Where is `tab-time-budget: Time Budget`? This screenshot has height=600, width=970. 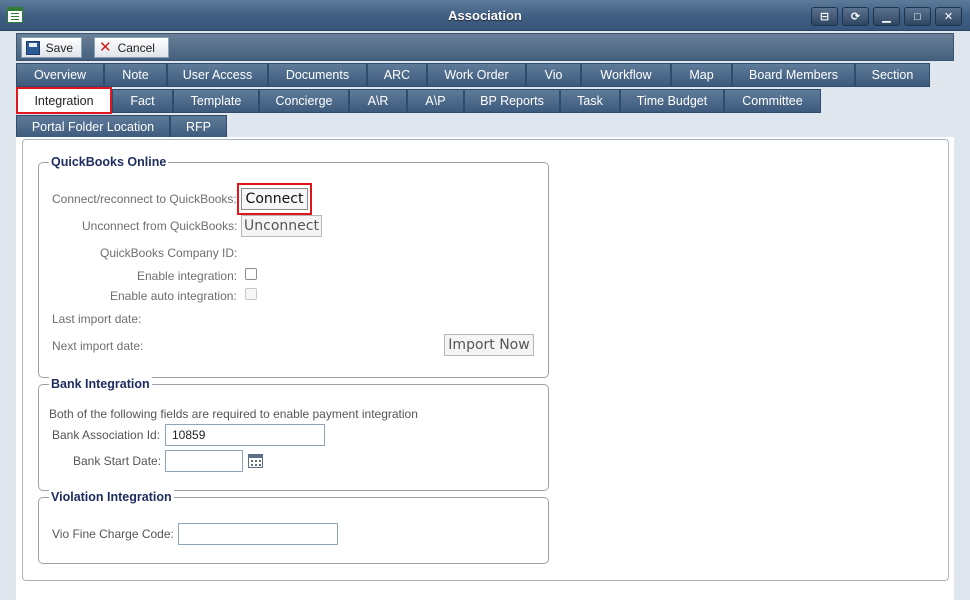 tab-time-budget: Time Budget is located at coordinates (672, 101).